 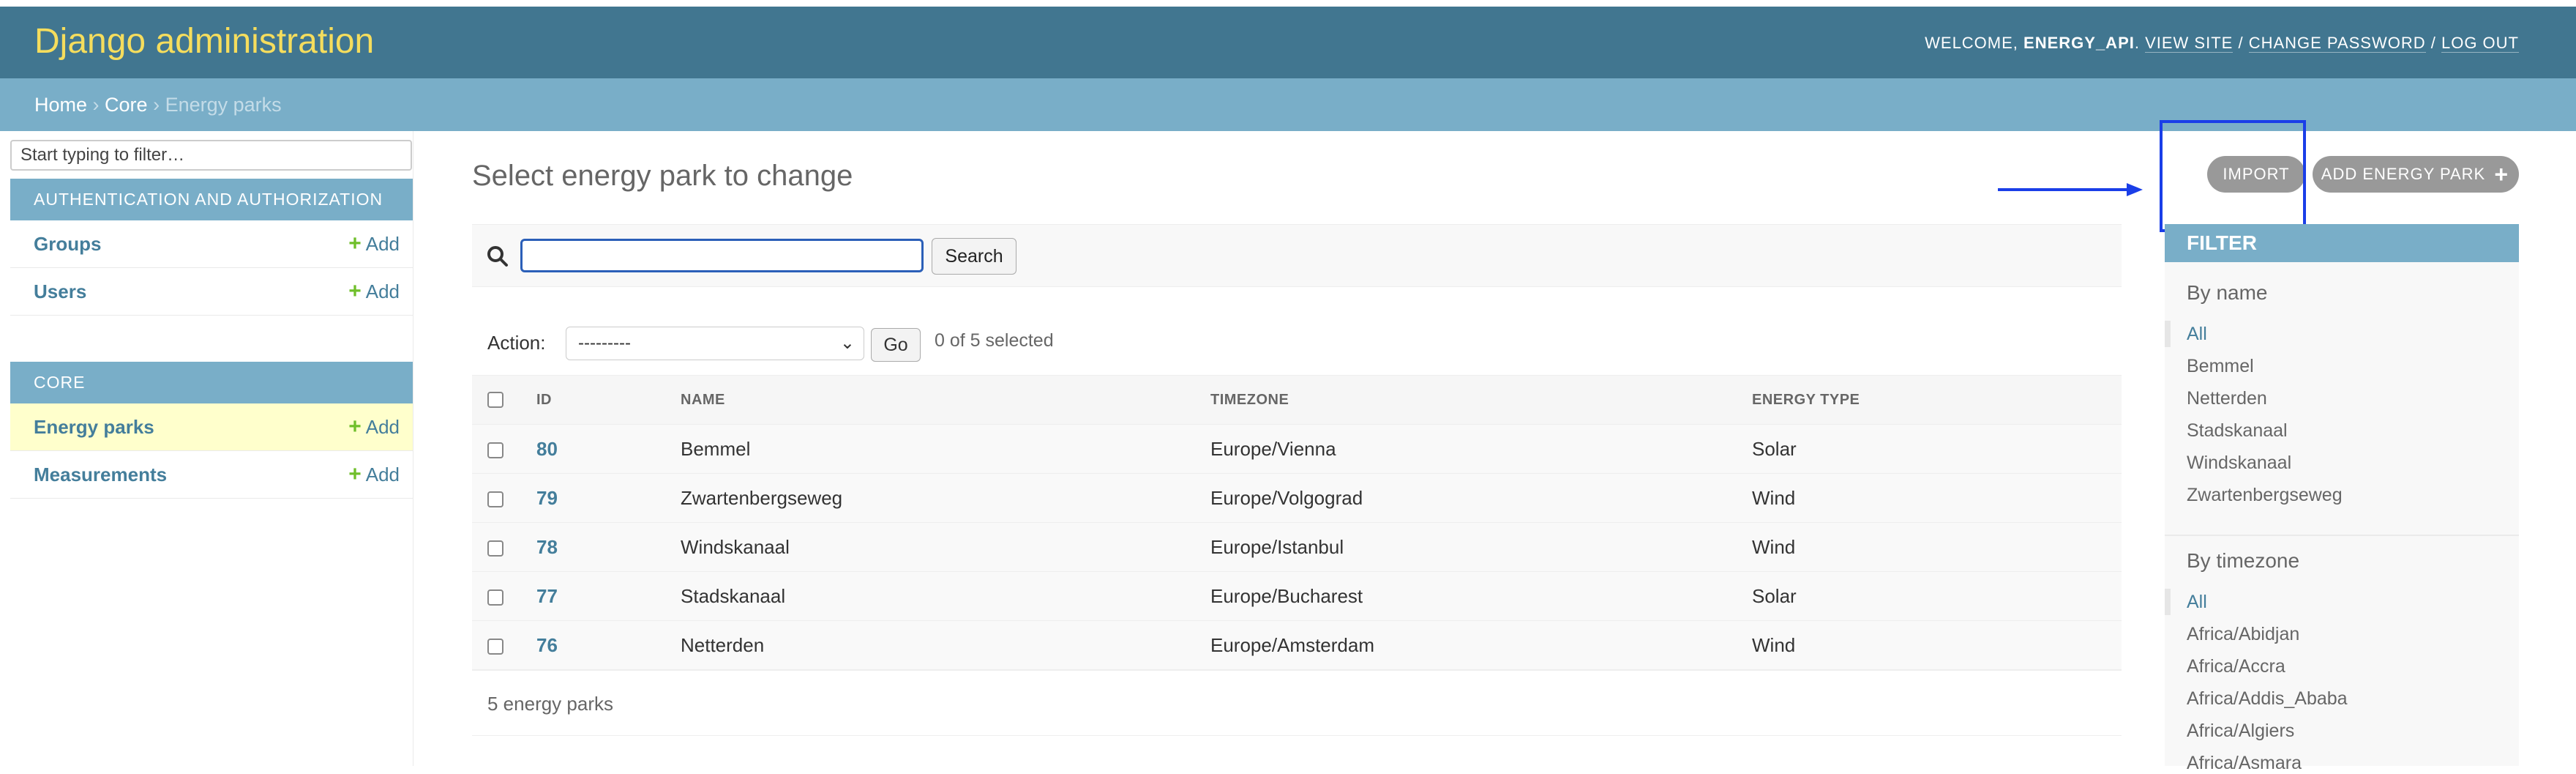 I want to click on selection-counter: 0 of 5 selected, so click(x=994, y=340).